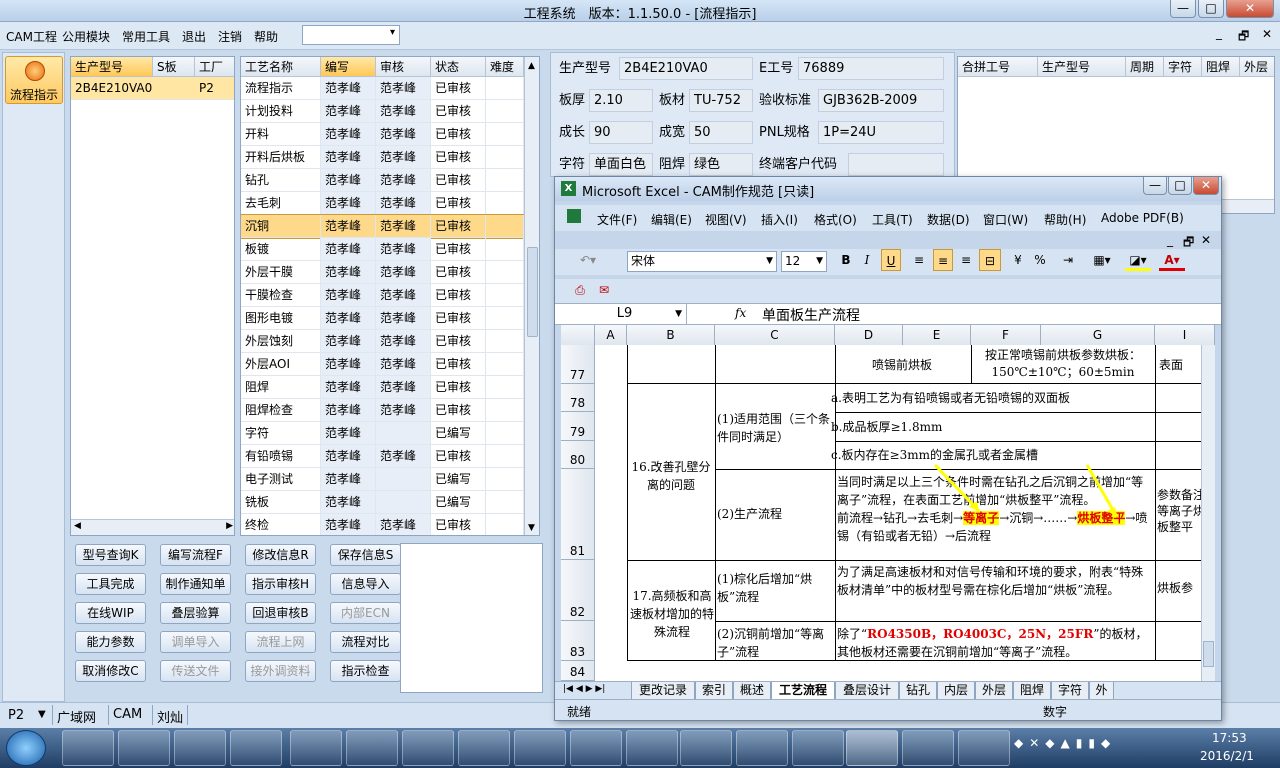  What do you see at coordinates (280, 642) in the screenshot?
I see `action-button: 流程上网` at bounding box center [280, 642].